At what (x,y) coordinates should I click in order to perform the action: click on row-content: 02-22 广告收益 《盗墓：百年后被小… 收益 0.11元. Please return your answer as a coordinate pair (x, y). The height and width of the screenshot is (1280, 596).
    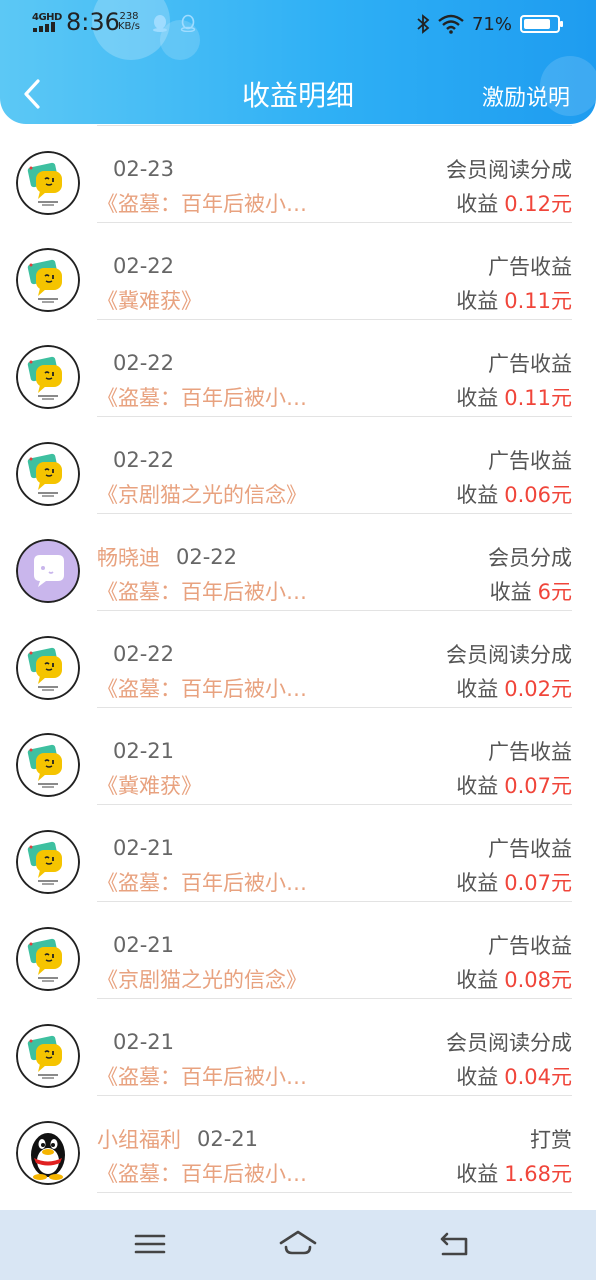
    Looking at the image, I should click on (334, 368).